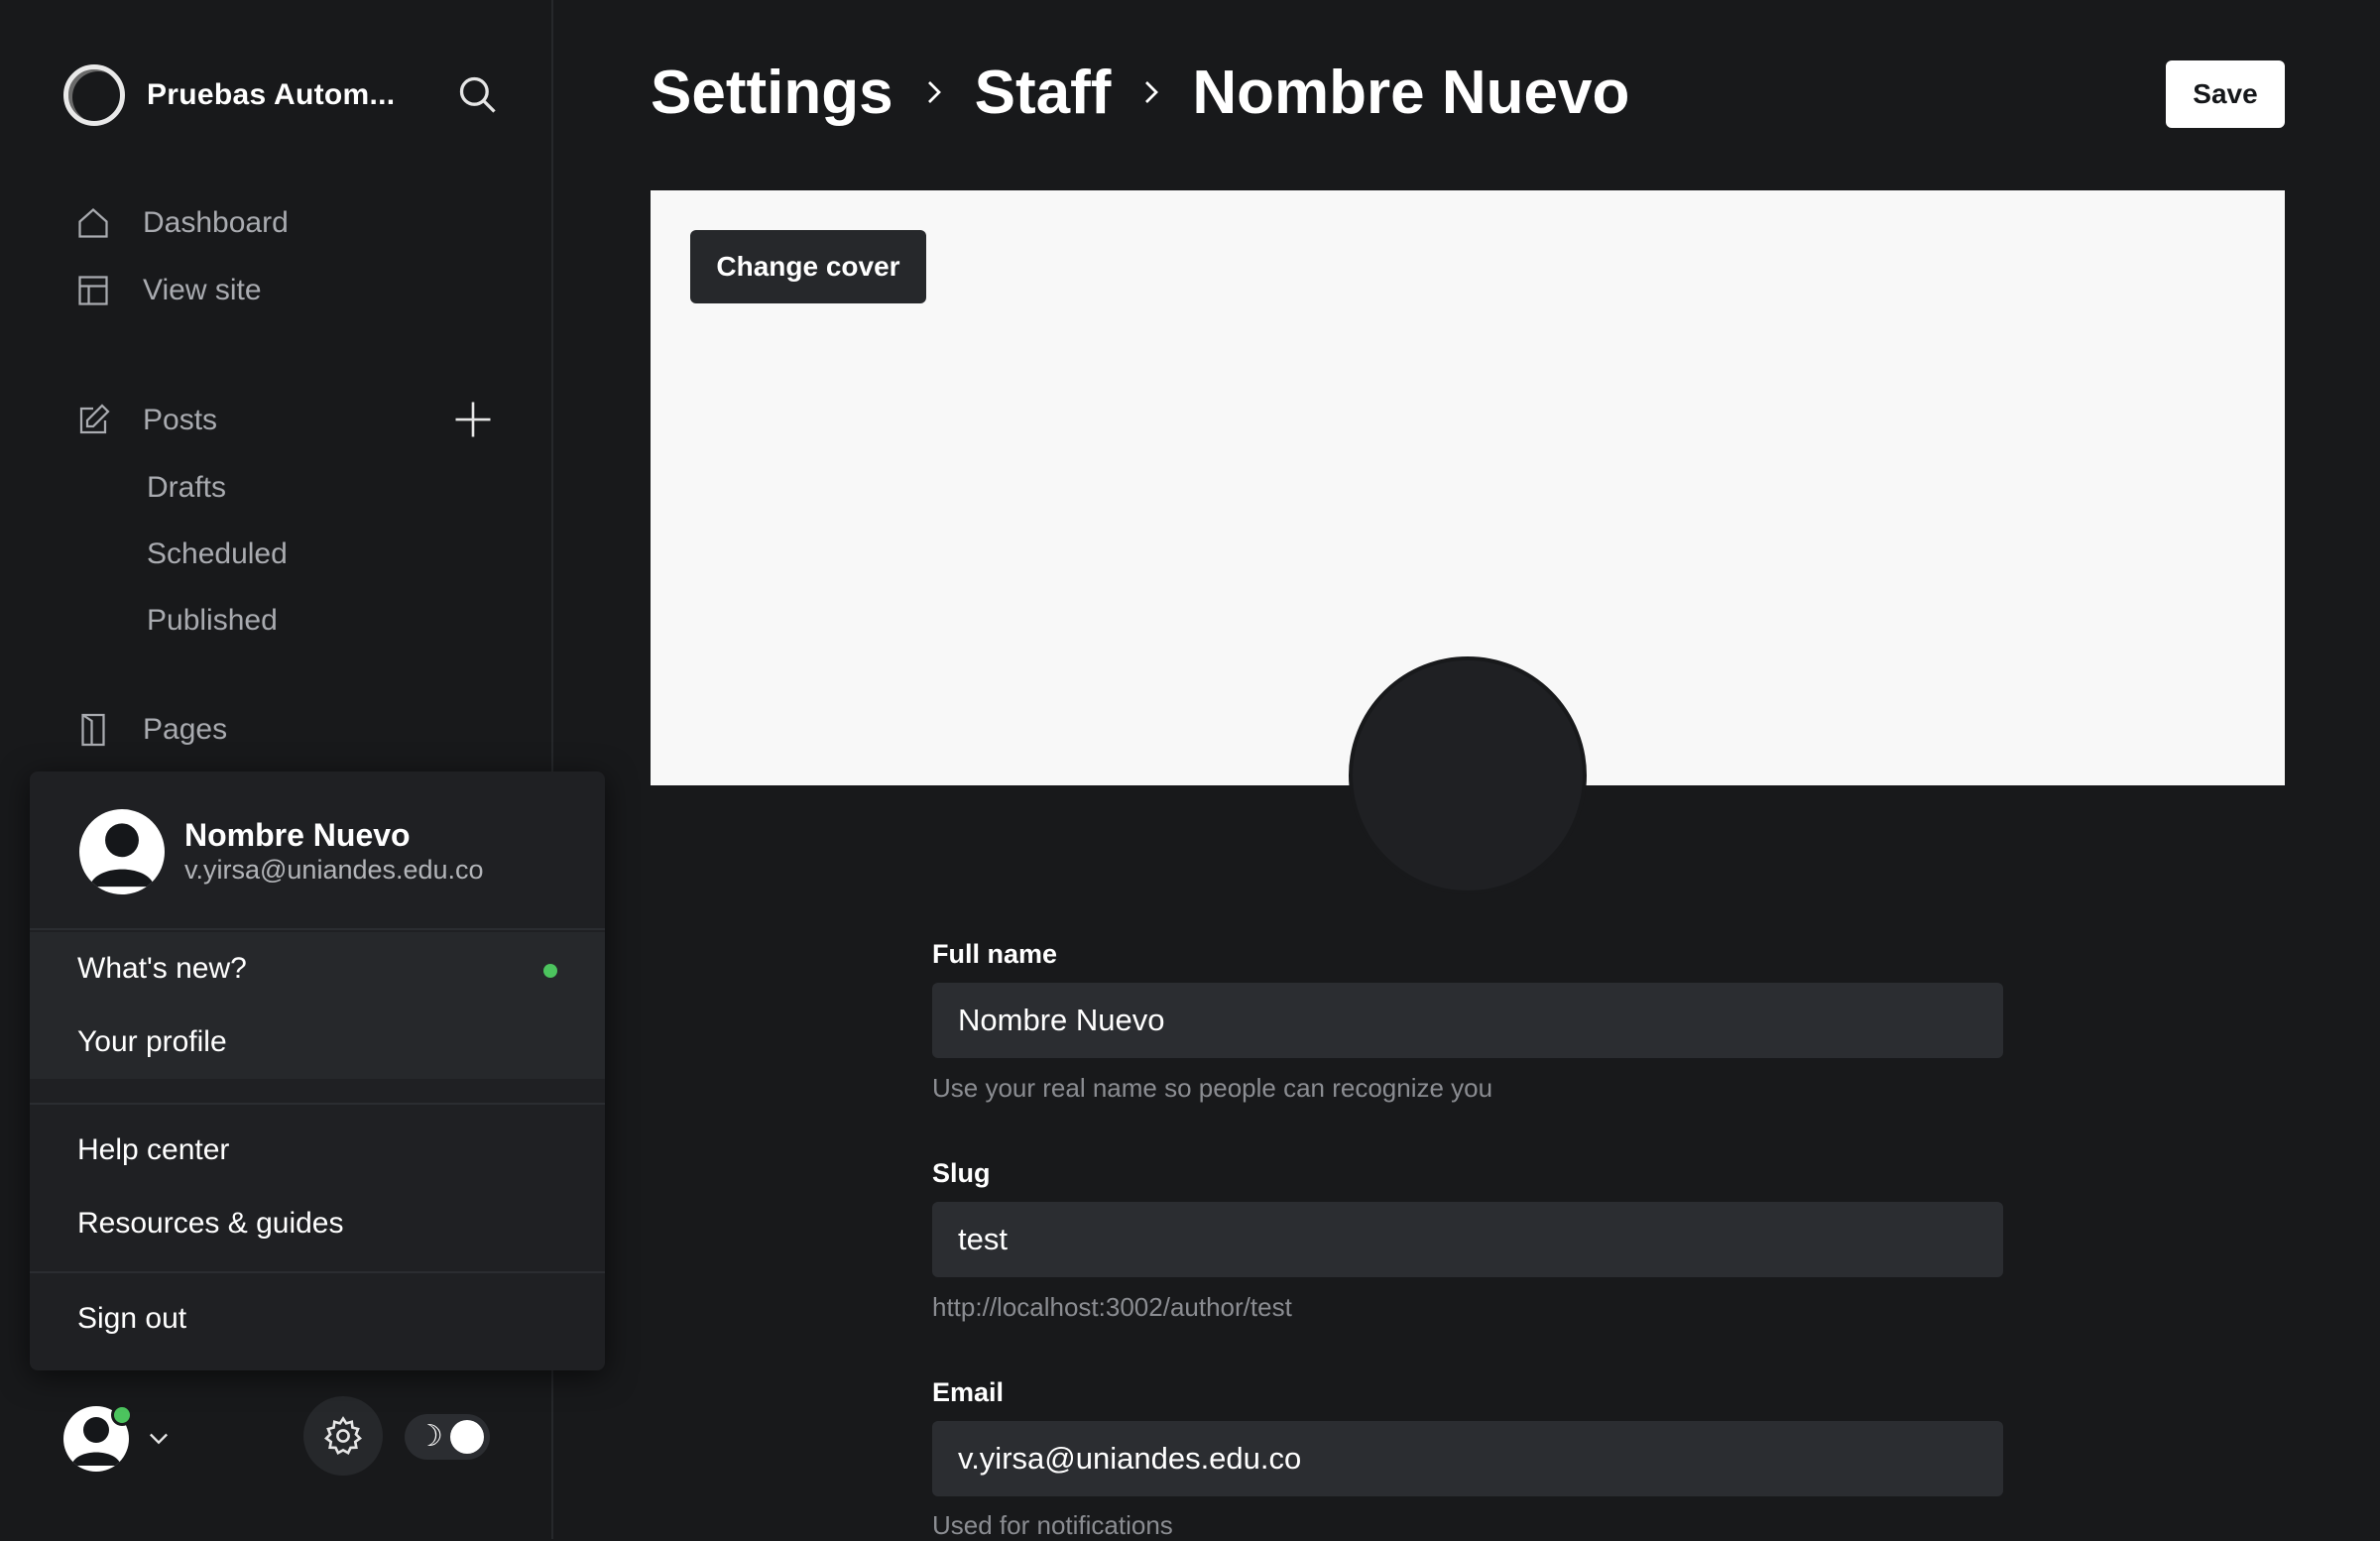 The height and width of the screenshot is (1541, 2380). I want to click on nav-published: Published, so click(212, 621).